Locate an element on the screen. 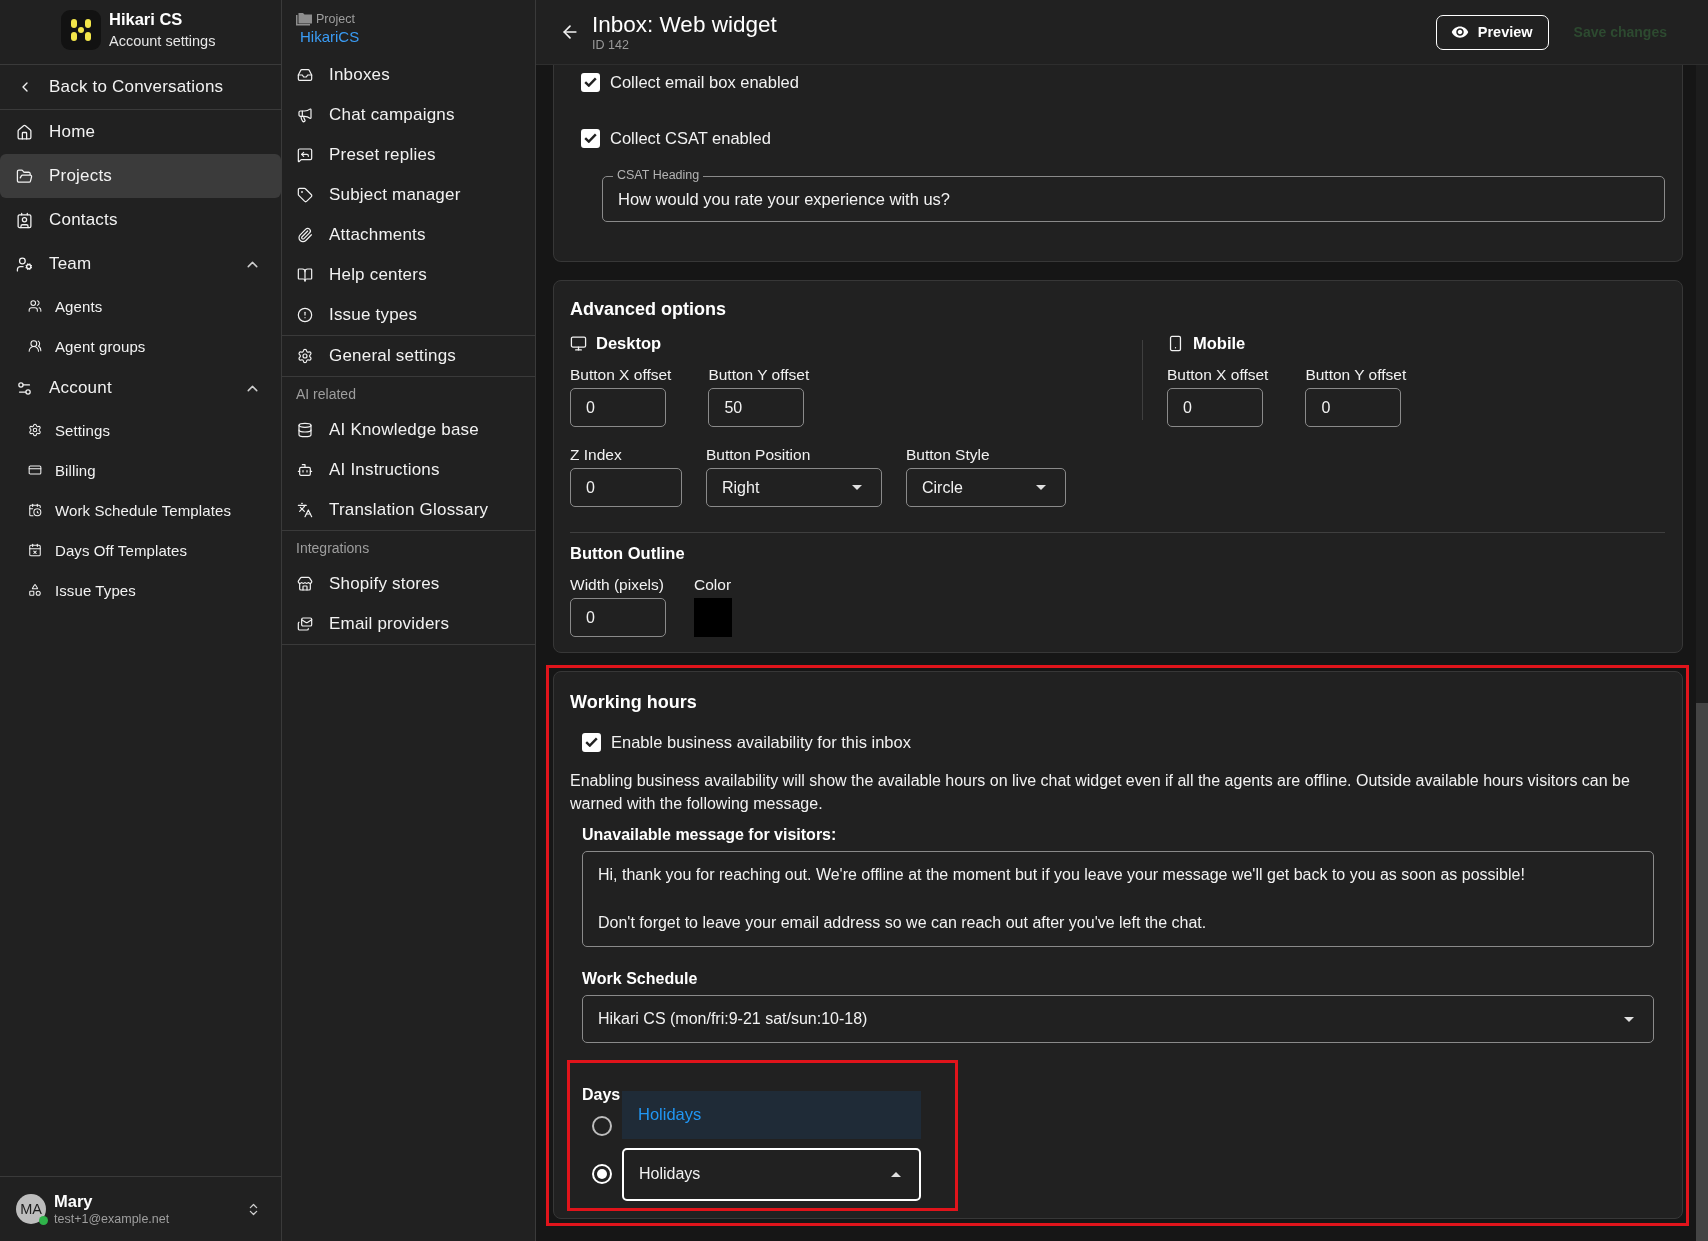  reply-message-icon is located at coordinates (305, 155).